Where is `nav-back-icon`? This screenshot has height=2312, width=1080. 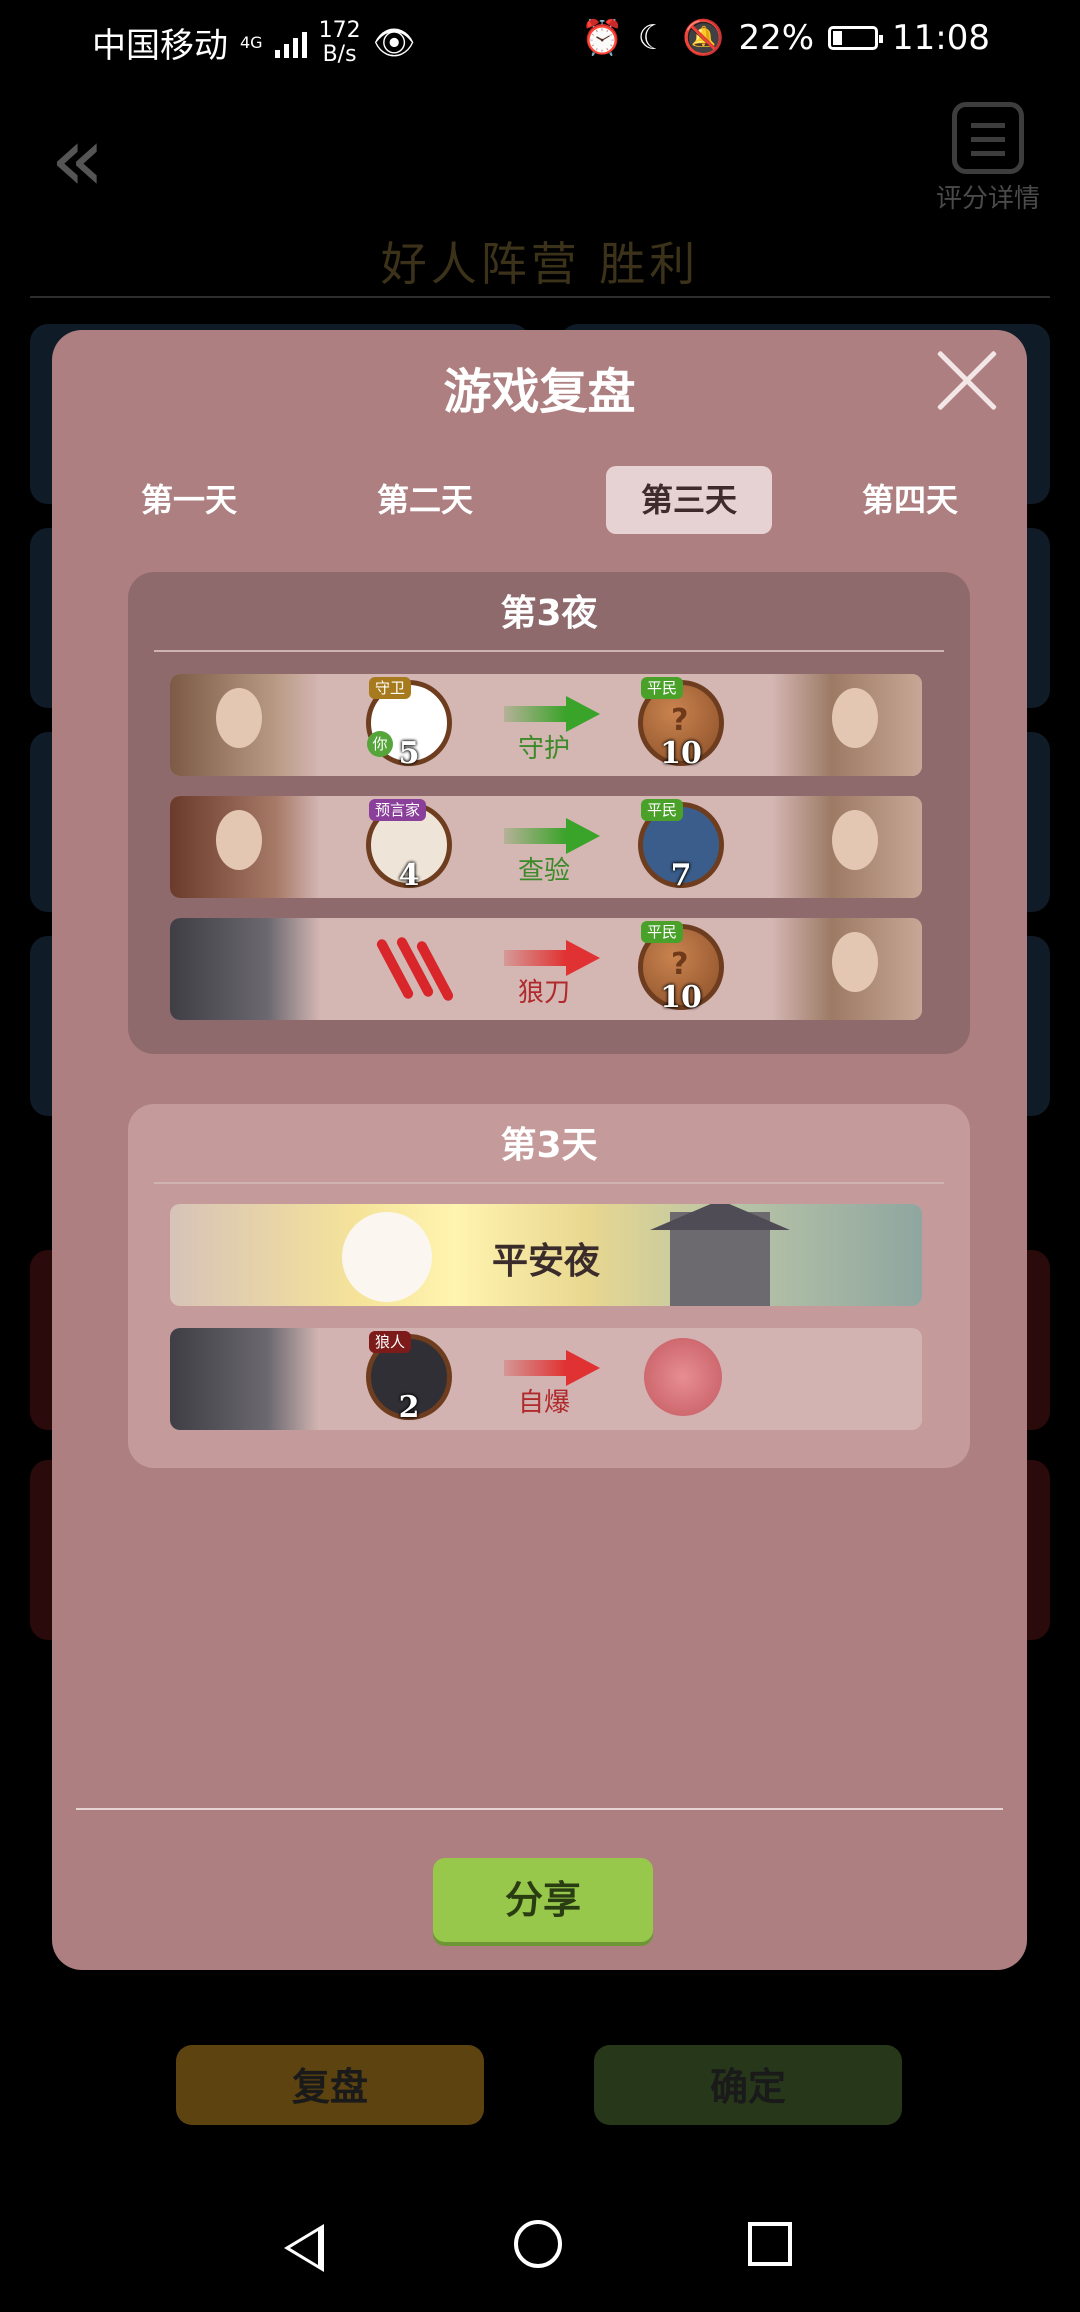
nav-back-icon is located at coordinates (304, 2248).